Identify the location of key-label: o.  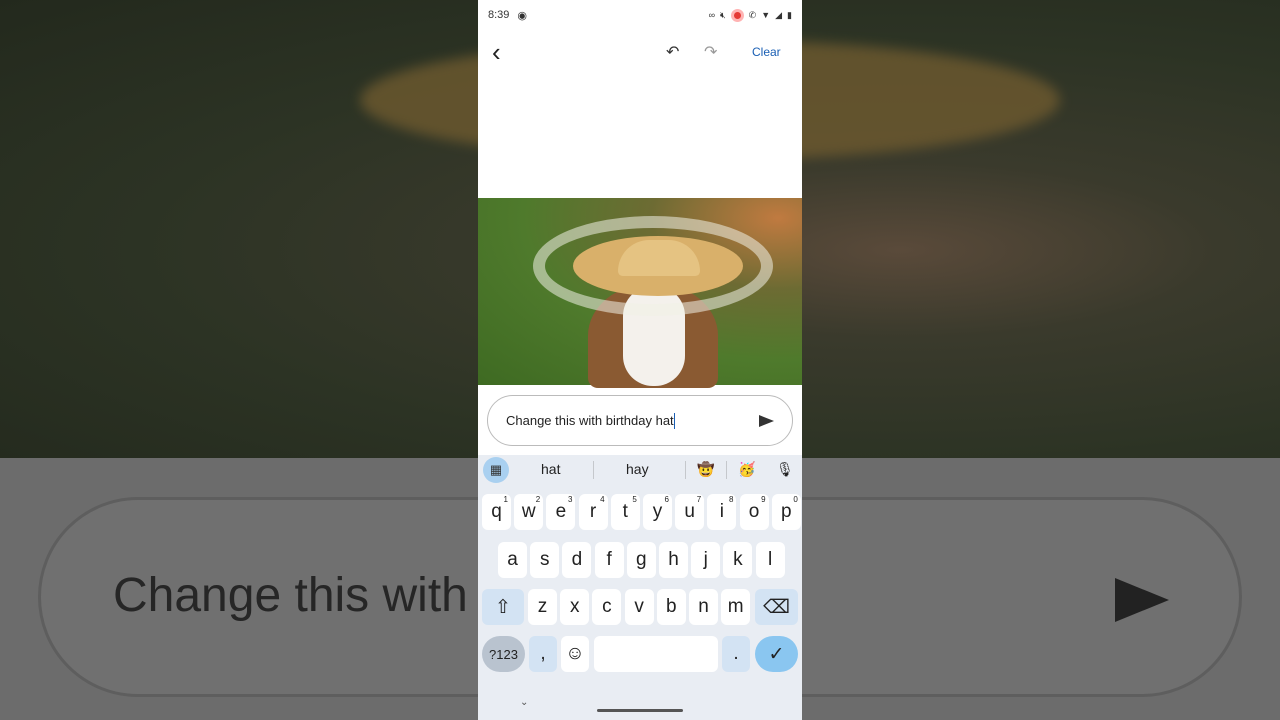
(754, 511).